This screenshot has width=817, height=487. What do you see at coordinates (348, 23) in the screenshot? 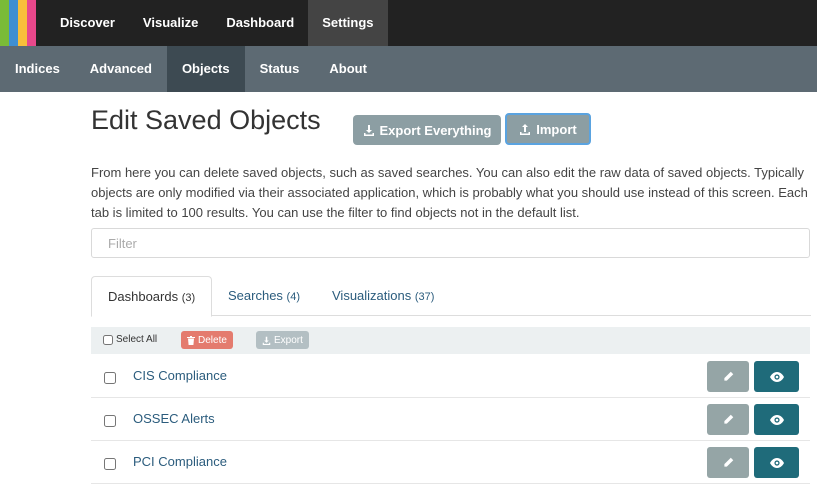
I see `nav-settings: Settings` at bounding box center [348, 23].